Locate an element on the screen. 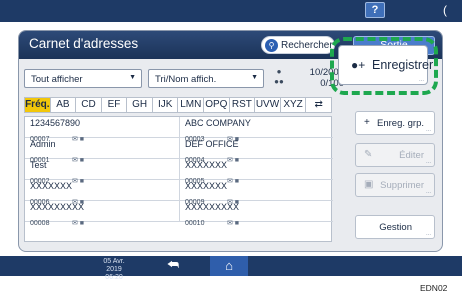  search-icon: ⚲ is located at coordinates (271, 45).